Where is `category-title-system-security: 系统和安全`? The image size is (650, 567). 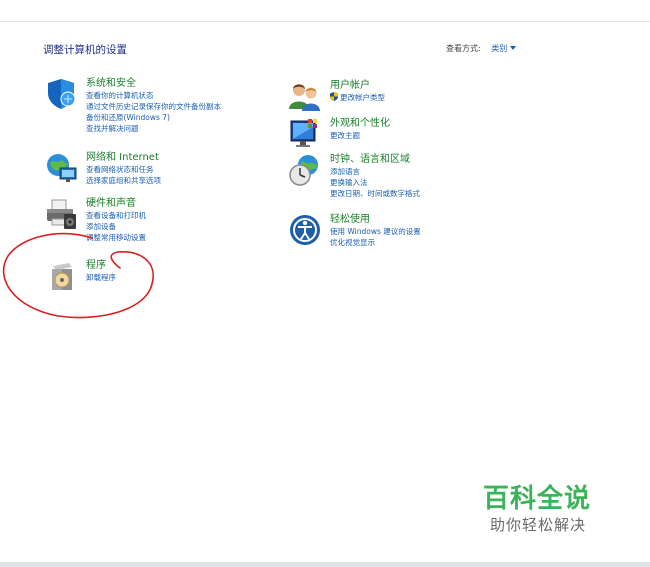
category-title-system-security: 系统和安全 is located at coordinates (186, 83).